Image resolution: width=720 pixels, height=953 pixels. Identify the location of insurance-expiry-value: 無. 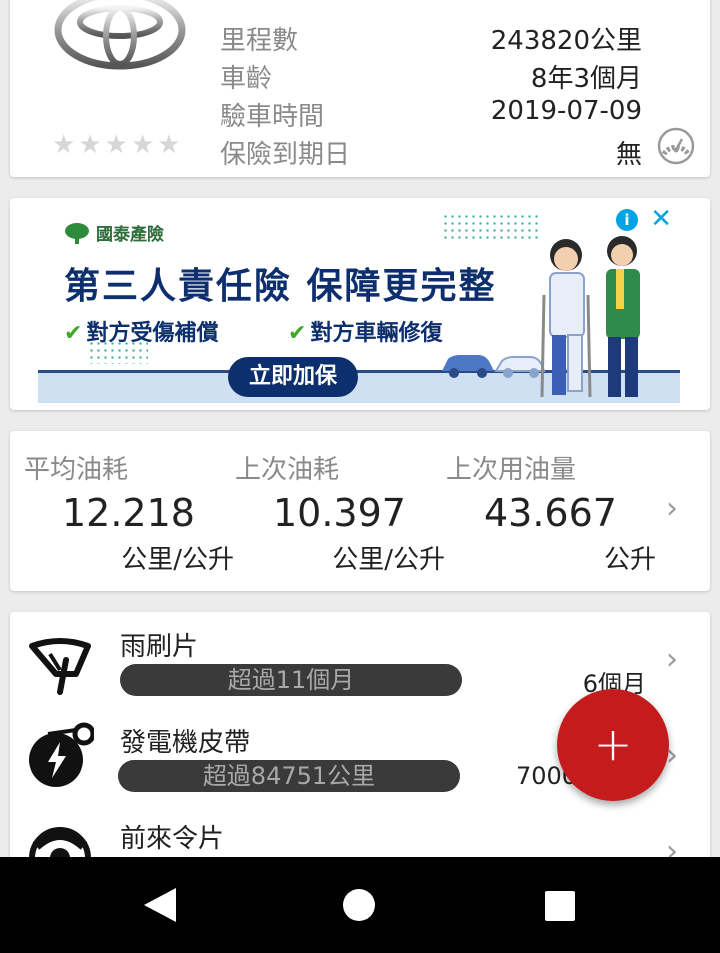
(628, 155).